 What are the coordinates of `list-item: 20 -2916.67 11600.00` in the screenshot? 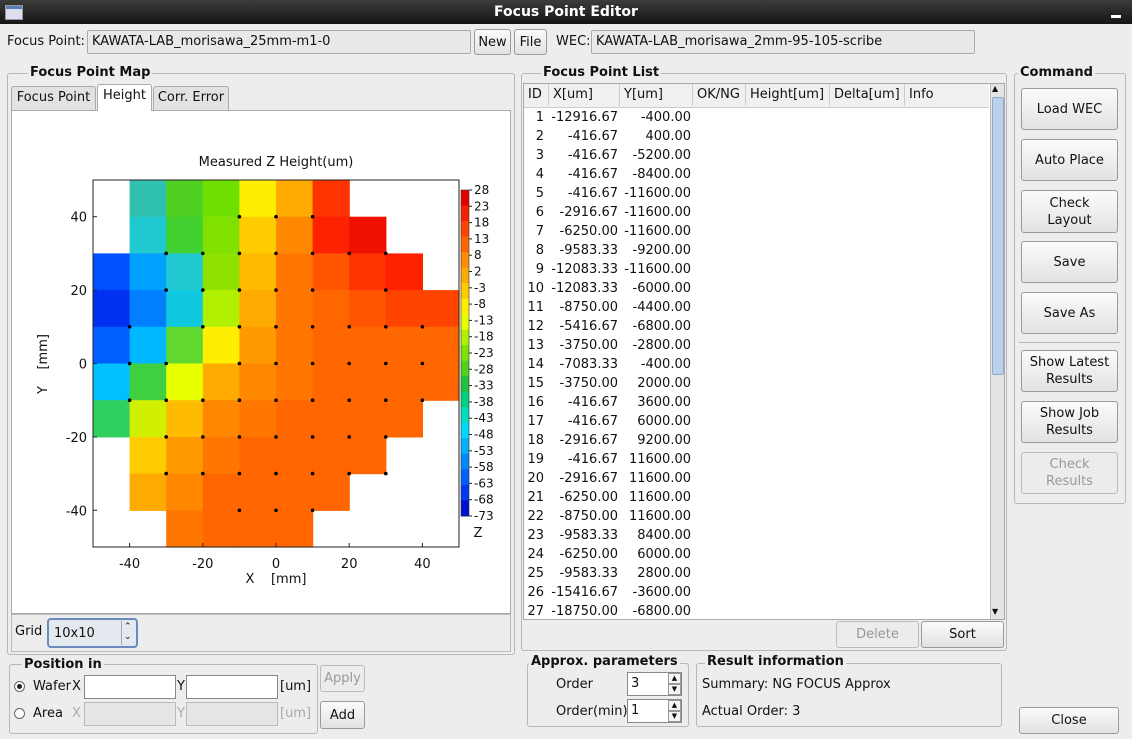 It's located at (756, 478).